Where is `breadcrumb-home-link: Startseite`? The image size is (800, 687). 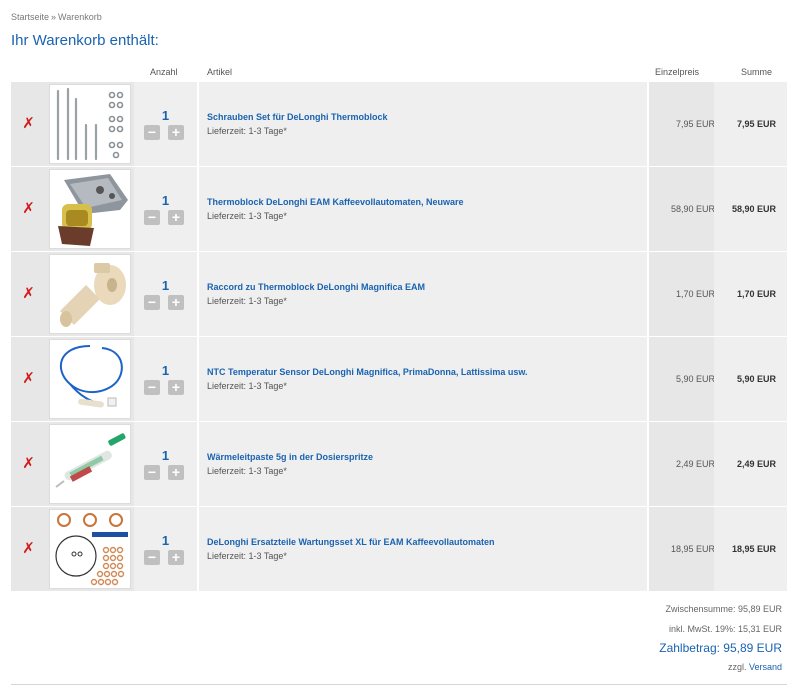
breadcrumb-home-link: Startseite is located at coordinates (30, 17).